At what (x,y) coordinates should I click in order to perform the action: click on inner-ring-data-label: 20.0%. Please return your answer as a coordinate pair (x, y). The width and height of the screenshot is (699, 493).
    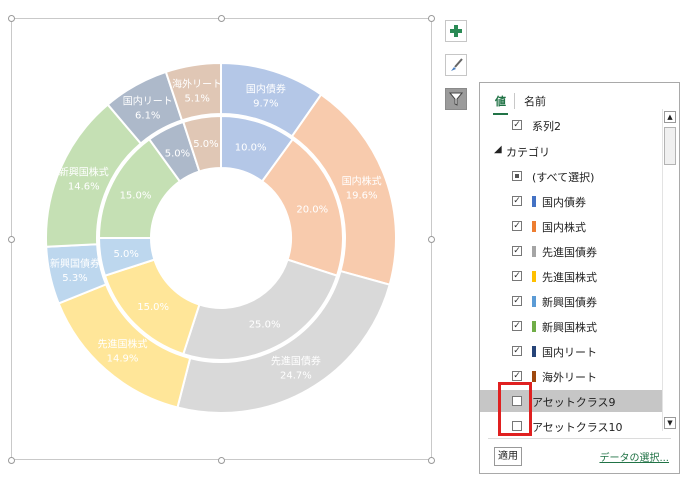
    Looking at the image, I should click on (312, 209).